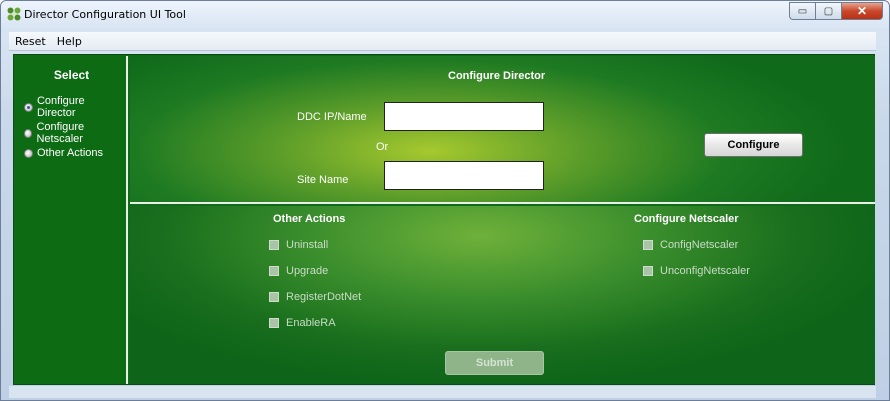 The width and height of the screenshot is (890, 401). What do you see at coordinates (382, 147) in the screenshot?
I see `or-label: Or` at bounding box center [382, 147].